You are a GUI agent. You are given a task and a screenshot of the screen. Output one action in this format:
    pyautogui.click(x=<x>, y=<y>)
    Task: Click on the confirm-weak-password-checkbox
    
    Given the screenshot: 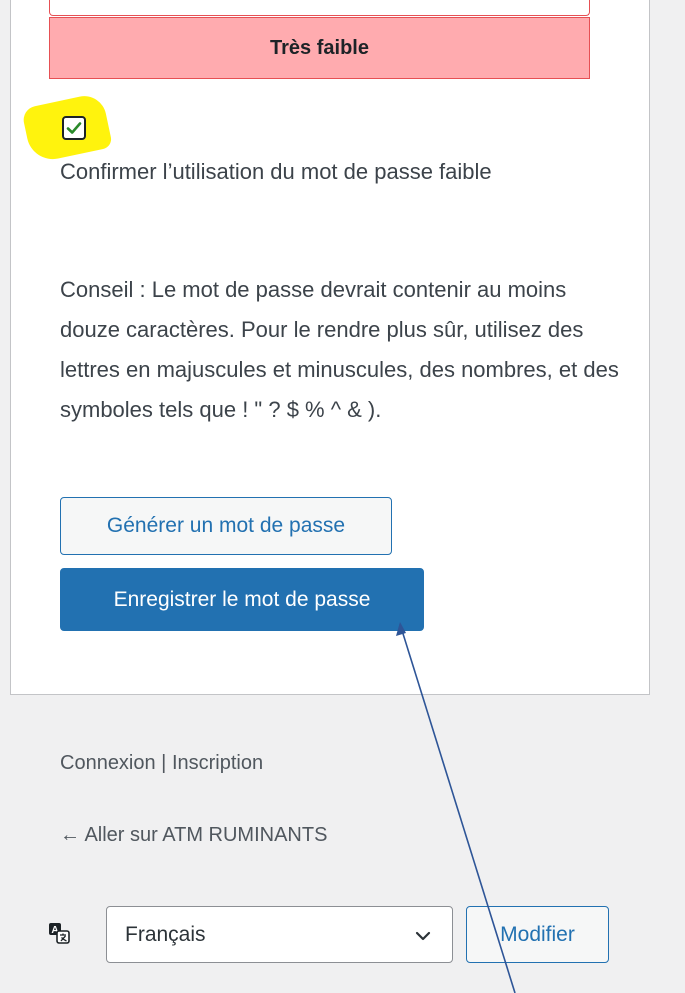 What is the action you would take?
    pyautogui.click(x=74, y=128)
    